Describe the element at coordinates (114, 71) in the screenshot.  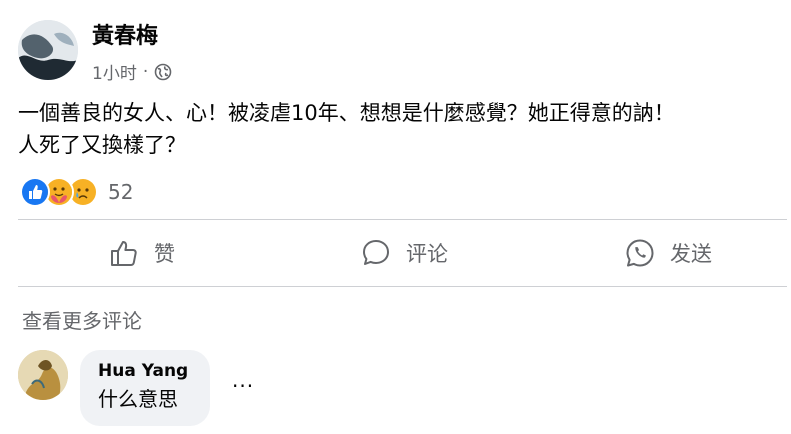
I see `post-time: 1小时` at that location.